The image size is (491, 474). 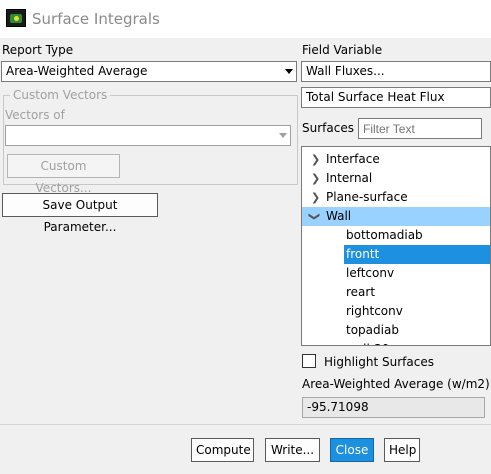 What do you see at coordinates (396, 273) in the screenshot?
I see `tree-item-leftconv: leftconv` at bounding box center [396, 273].